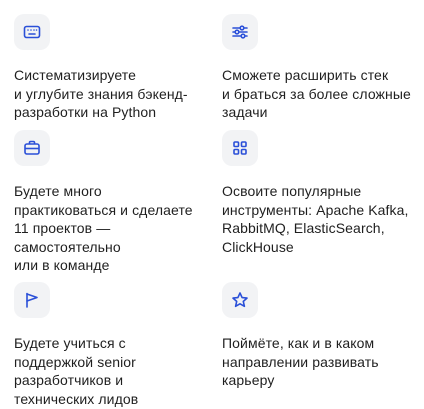 This screenshot has height=409, width=424. What do you see at coordinates (103, 209) in the screenshot?
I see `feature-text-line: практиковаться и сделаете` at bounding box center [103, 209].